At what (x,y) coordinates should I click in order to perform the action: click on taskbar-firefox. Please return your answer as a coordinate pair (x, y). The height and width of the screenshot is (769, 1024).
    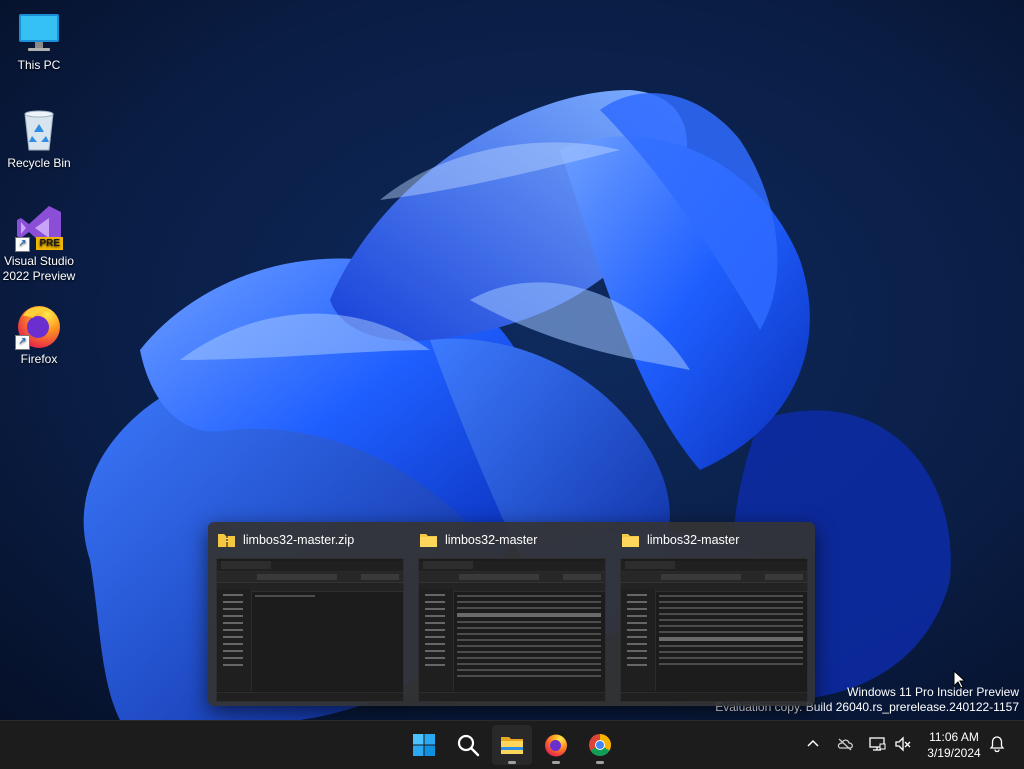
    Looking at the image, I should click on (556, 745).